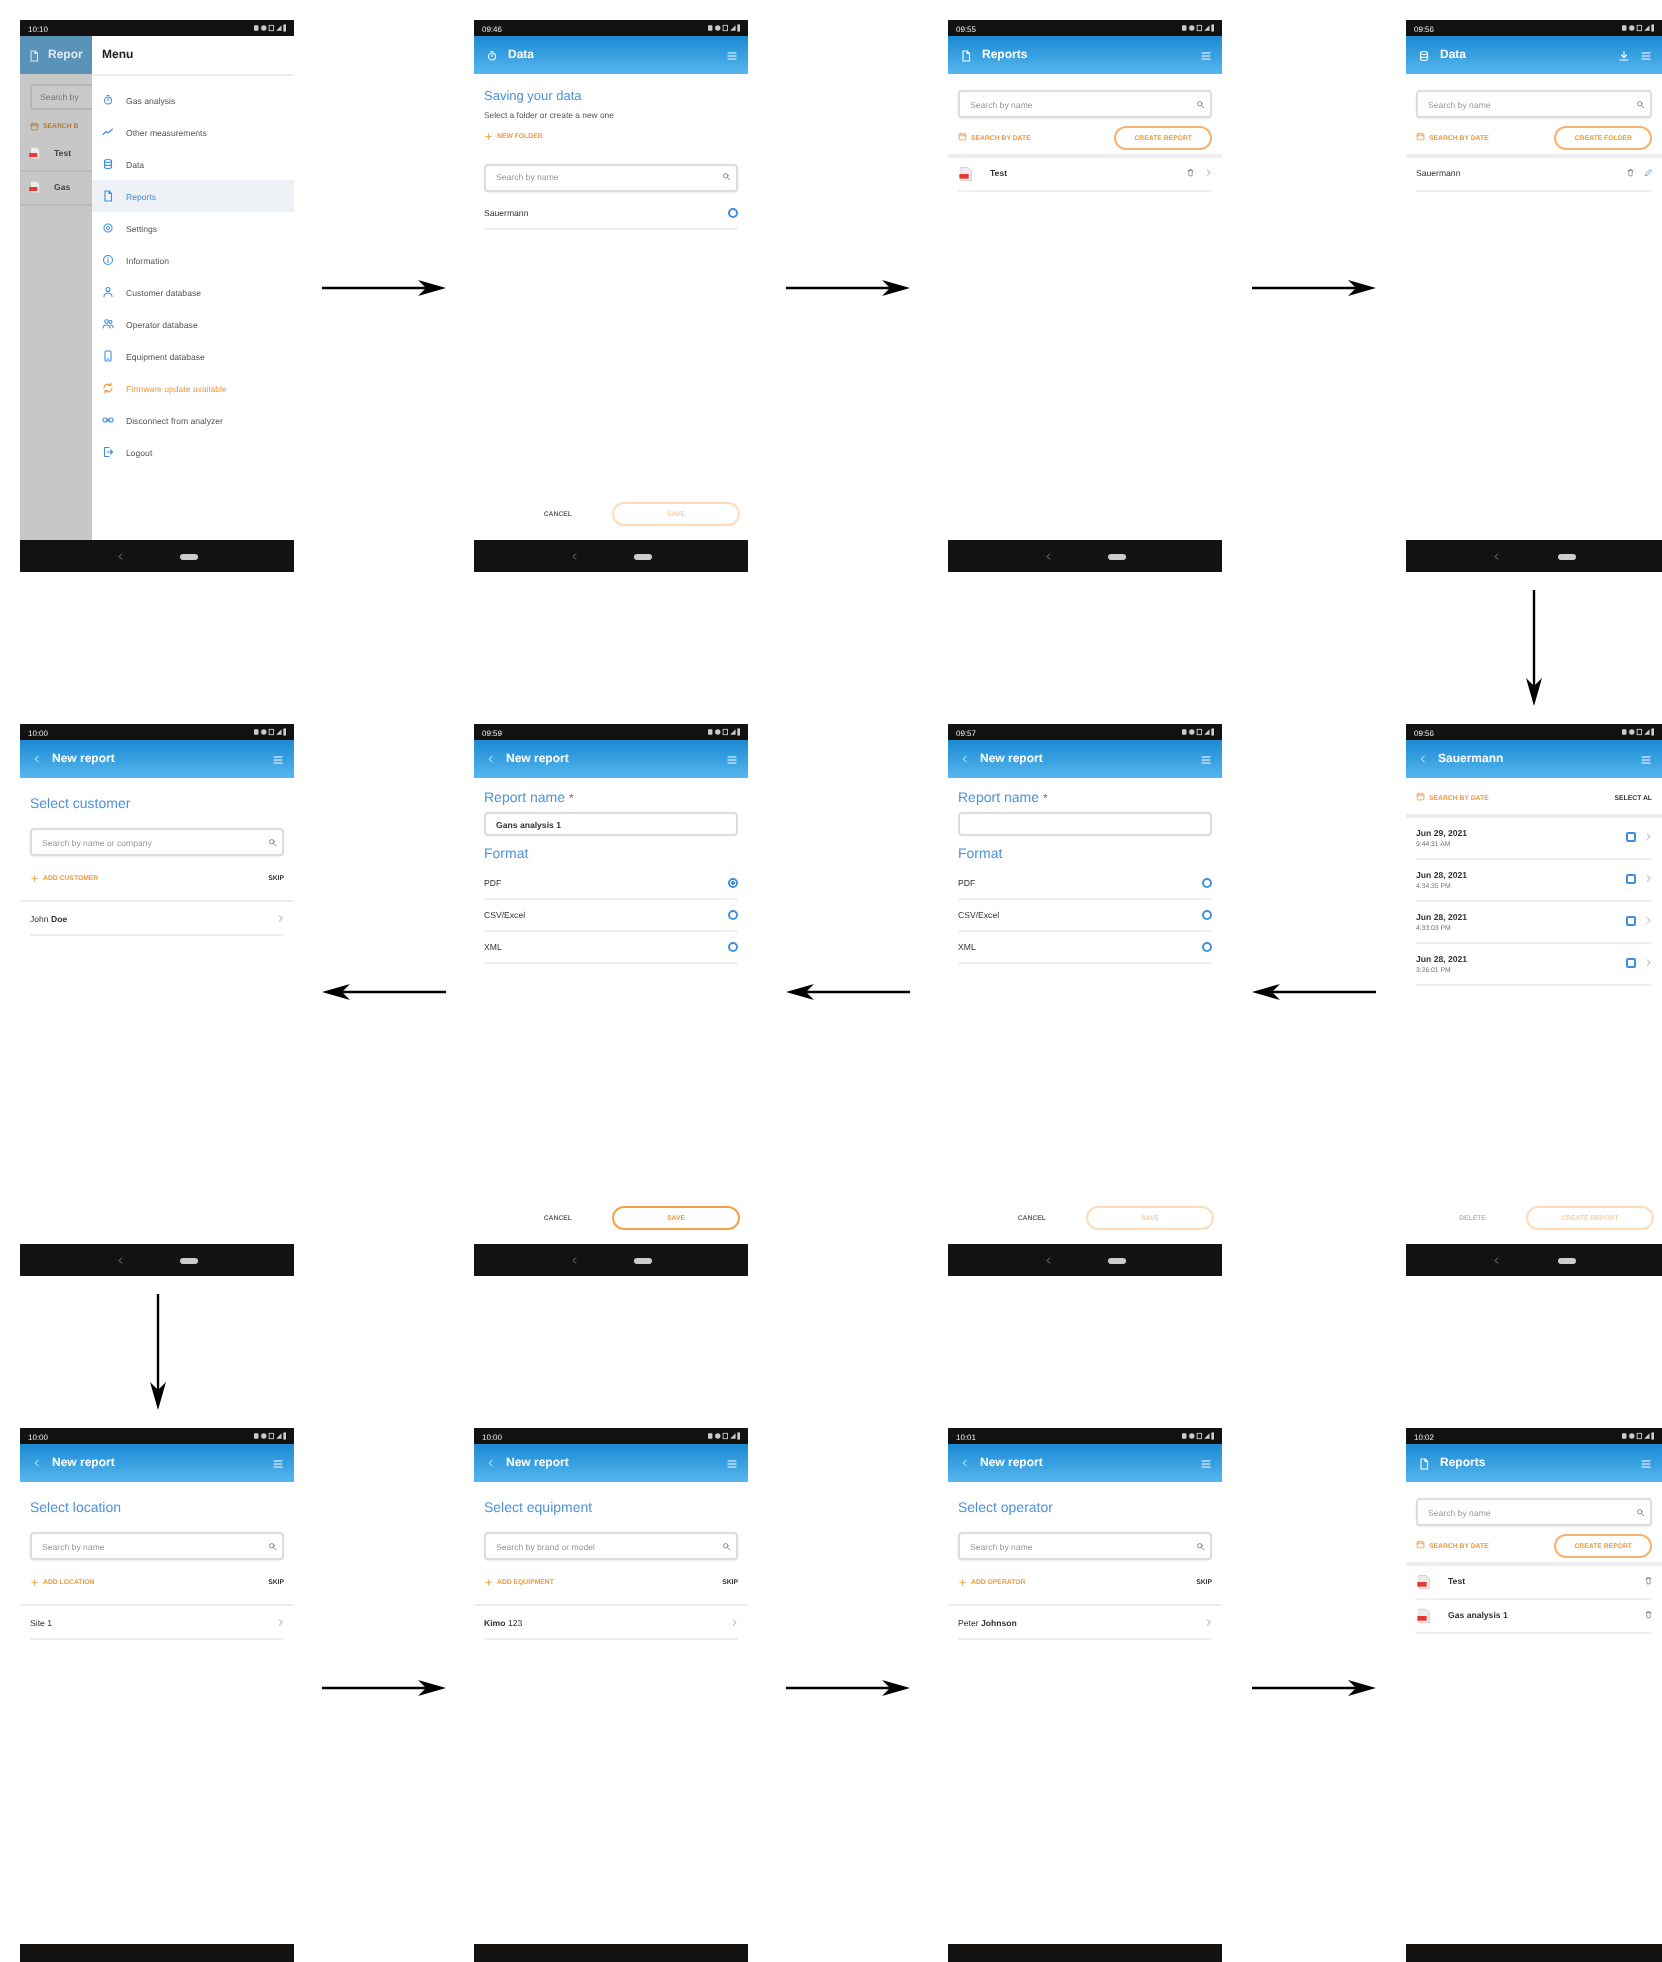  What do you see at coordinates (108, 452) in the screenshot?
I see `logout-icon` at bounding box center [108, 452].